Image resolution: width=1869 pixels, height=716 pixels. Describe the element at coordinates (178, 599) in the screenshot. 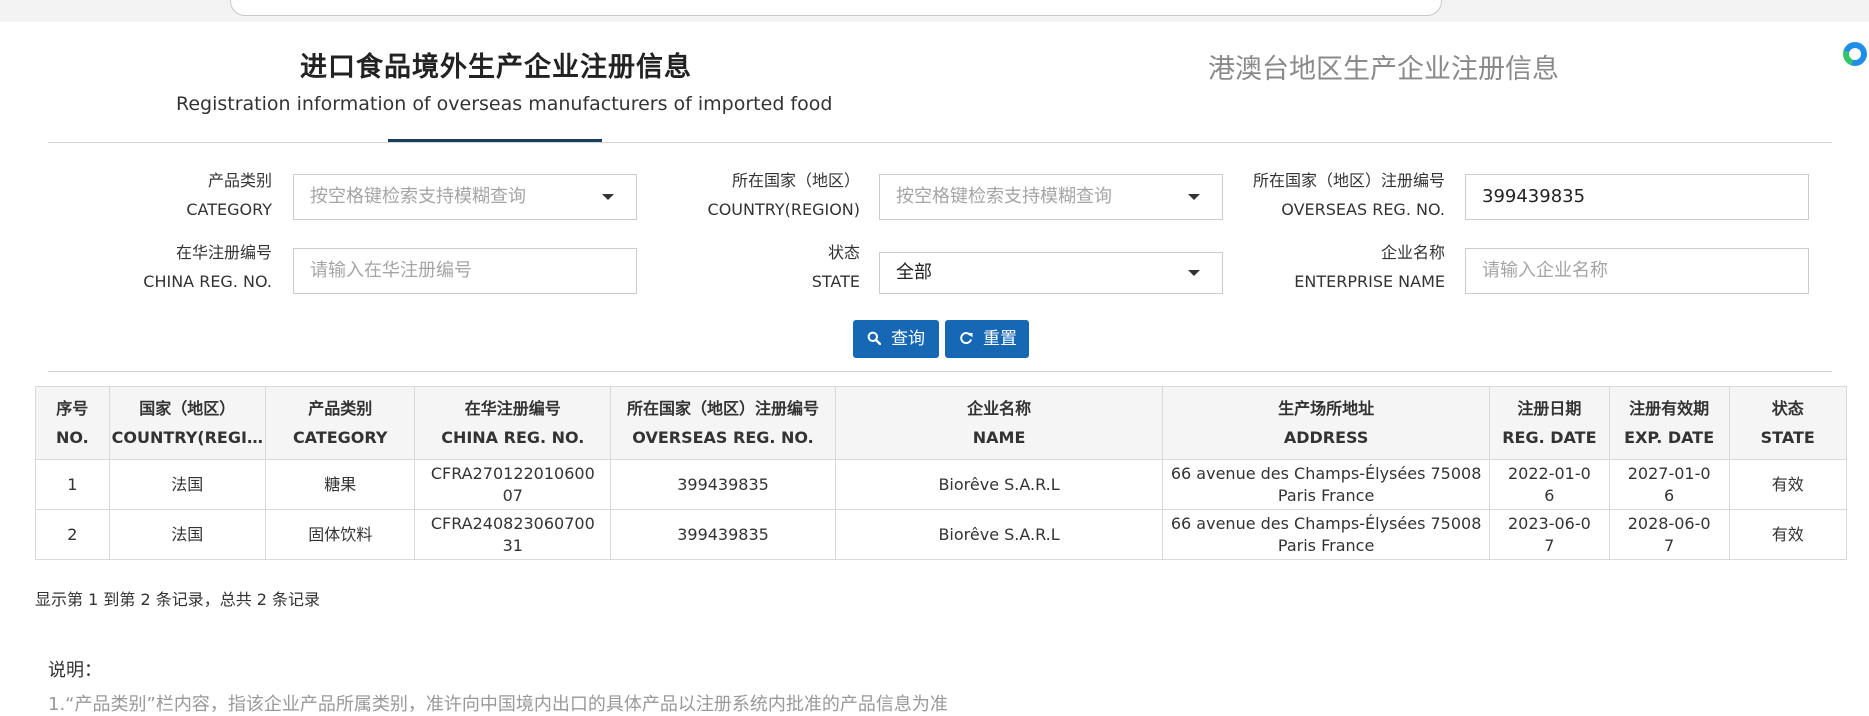

I see `pagination-summary: 显示第 1 到第 2 条记录，总共 2 条记录` at that location.